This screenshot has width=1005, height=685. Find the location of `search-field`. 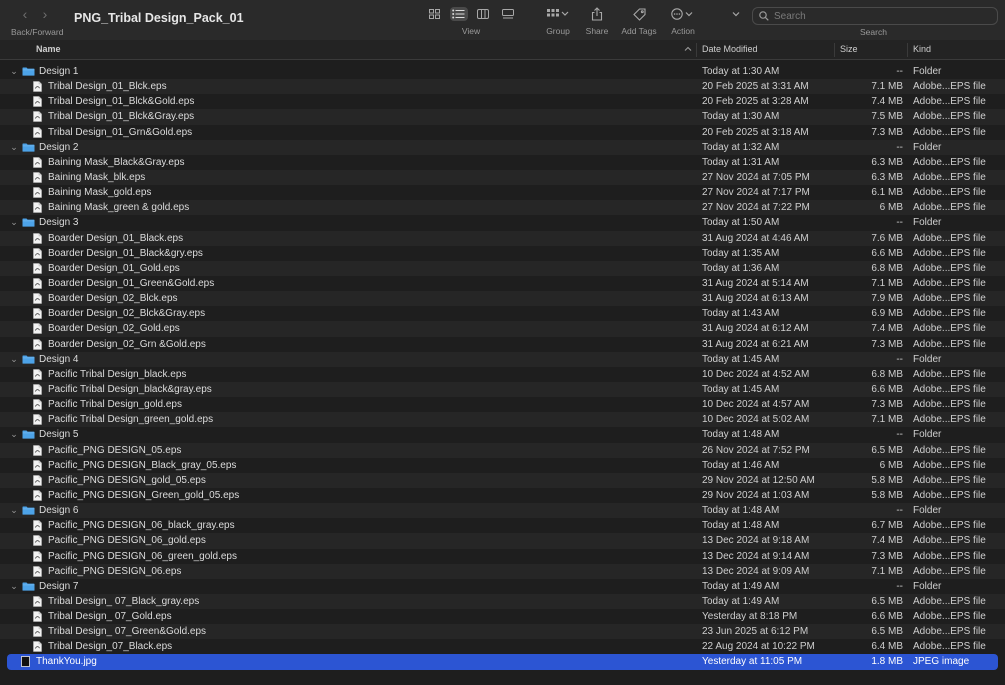

search-field is located at coordinates (875, 16).